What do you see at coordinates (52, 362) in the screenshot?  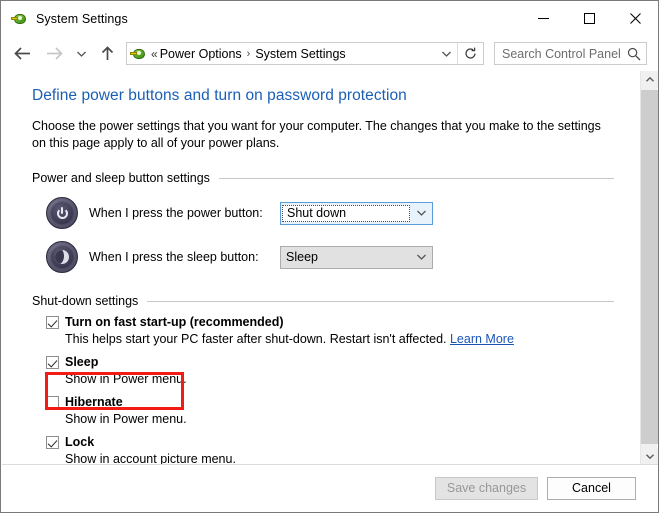 I see `sleep-checkbox` at bounding box center [52, 362].